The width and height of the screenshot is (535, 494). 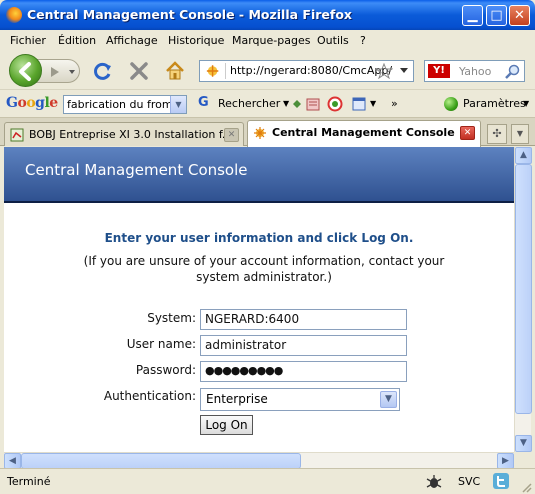 What do you see at coordinates (226, 425) in the screenshot?
I see `log-on-button: Log On` at bounding box center [226, 425].